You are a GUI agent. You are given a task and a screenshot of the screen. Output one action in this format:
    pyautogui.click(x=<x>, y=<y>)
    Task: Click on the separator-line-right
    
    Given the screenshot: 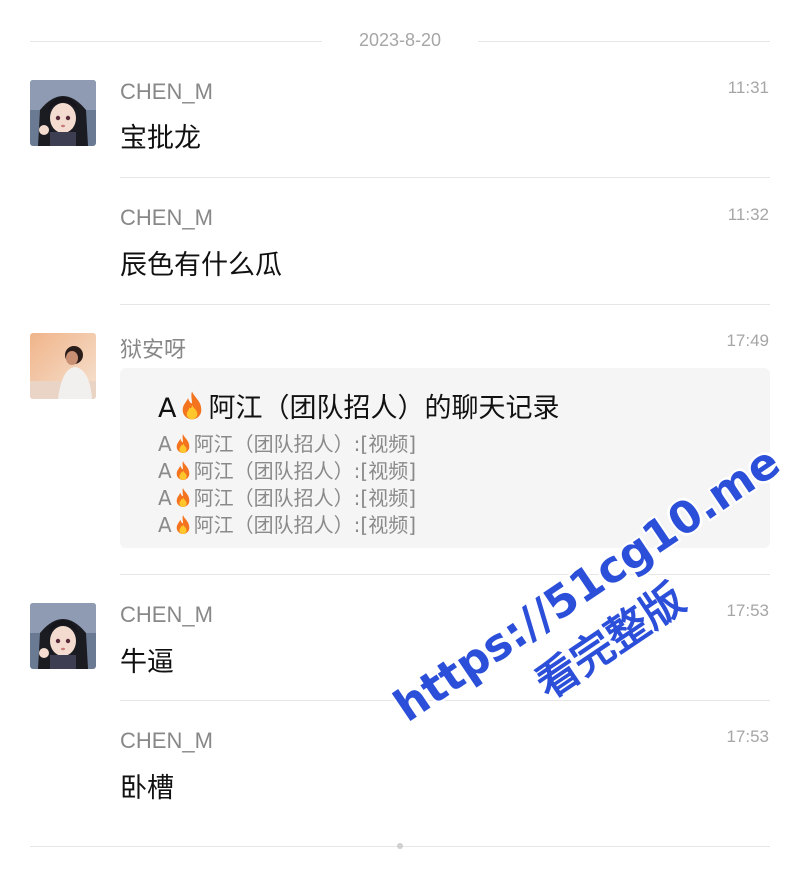 What is the action you would take?
    pyautogui.click(x=624, y=41)
    